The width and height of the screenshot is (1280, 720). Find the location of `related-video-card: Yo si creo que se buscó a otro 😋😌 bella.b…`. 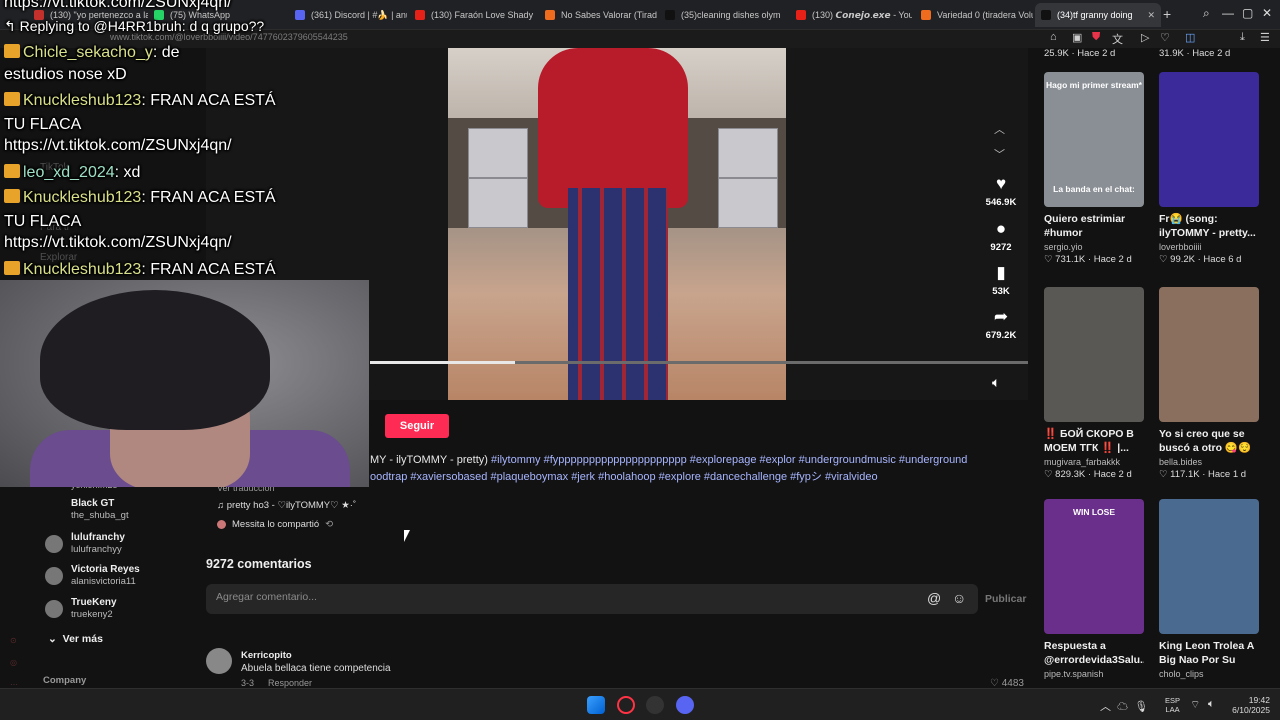

related-video-card: Yo si creo que se buscó a otro 😋😌 bella.b… is located at coordinates (1209, 383).